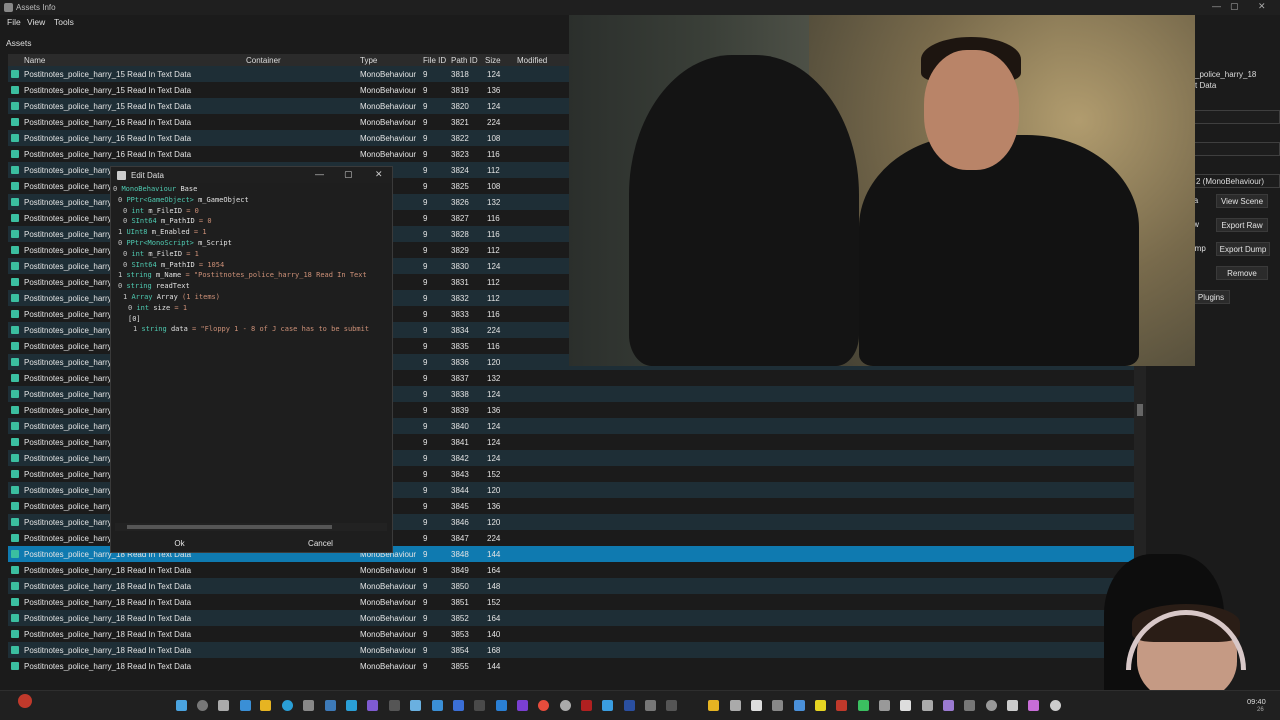  Describe the element at coordinates (1262, 6) in the screenshot. I see `close-icon: ✕` at that location.